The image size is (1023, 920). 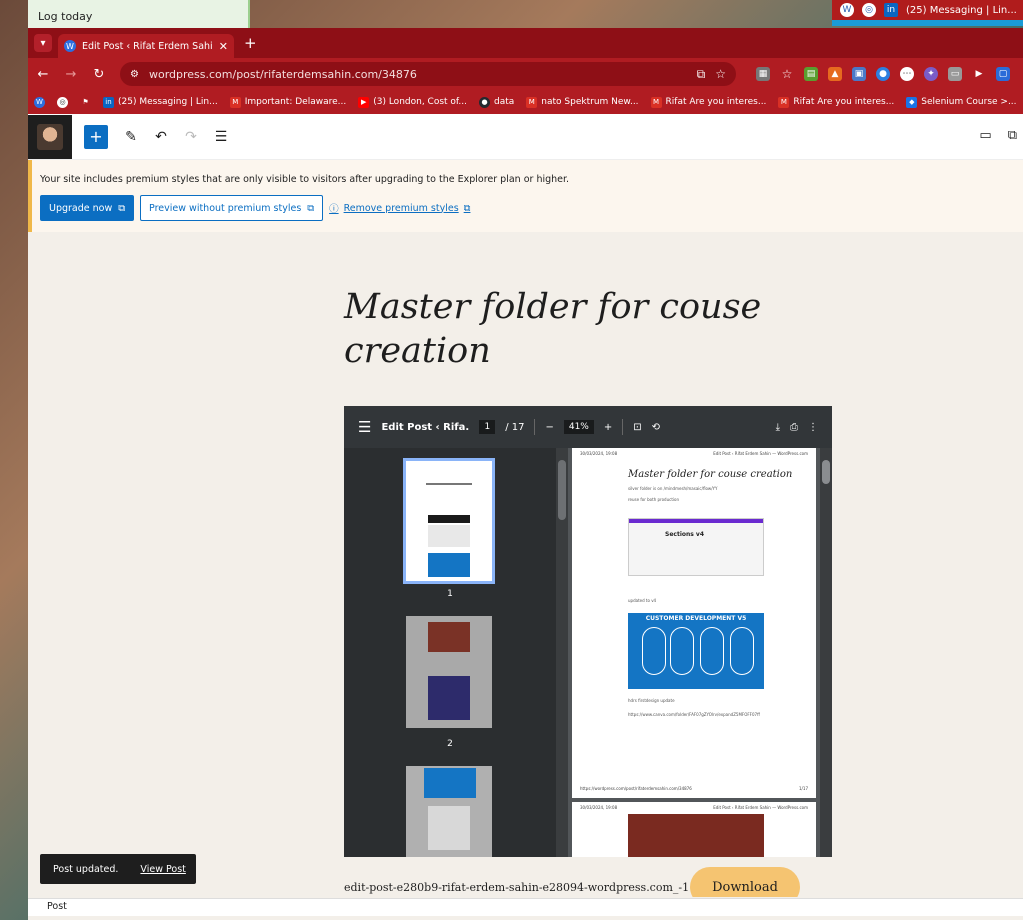 I want to click on pdf-page-total: / 17, so click(x=515, y=427).